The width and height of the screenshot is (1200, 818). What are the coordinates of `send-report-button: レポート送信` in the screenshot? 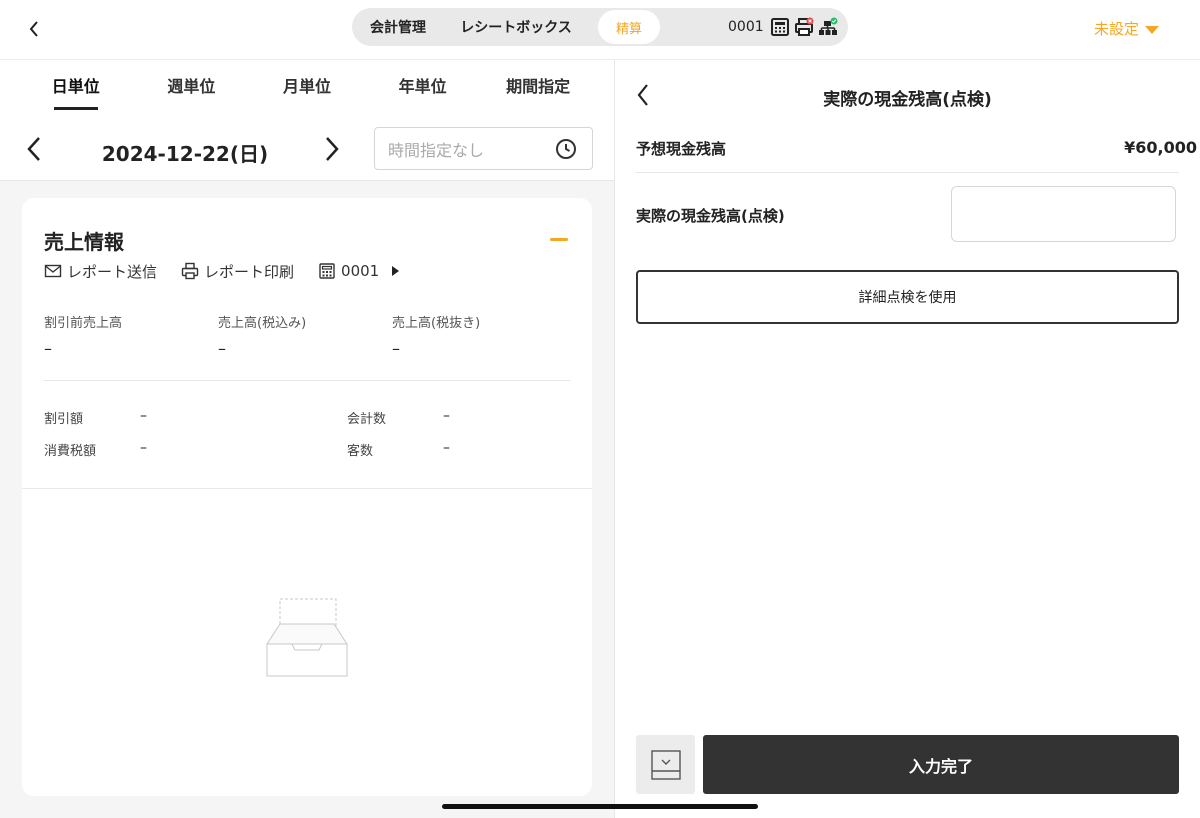 It's located at (100, 271).